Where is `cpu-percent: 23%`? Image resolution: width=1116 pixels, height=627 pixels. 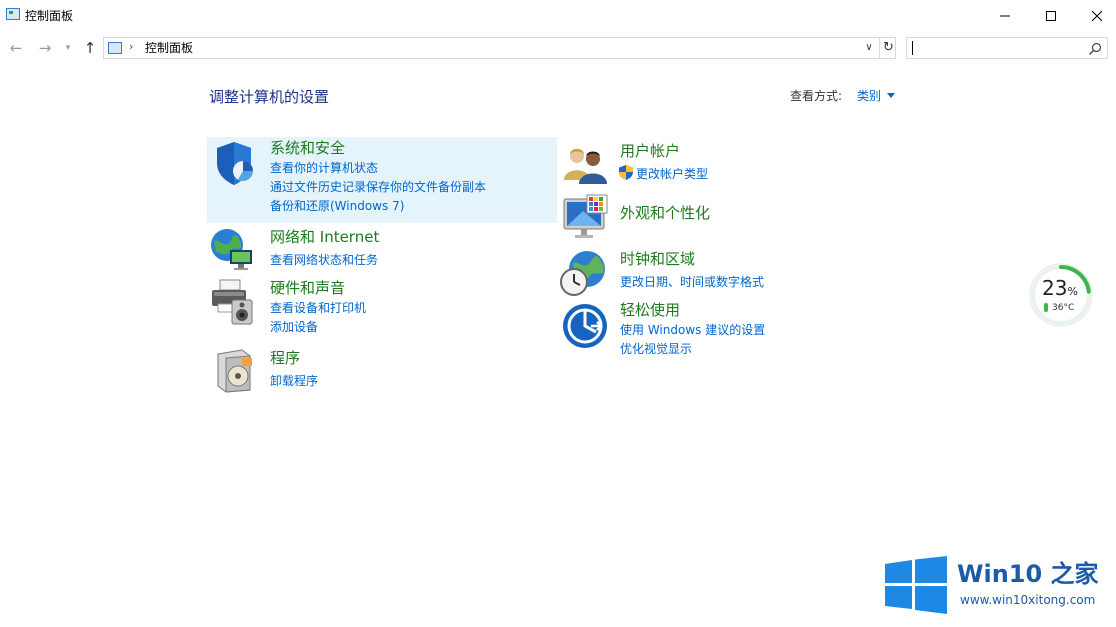 cpu-percent: 23% is located at coordinates (1062, 290).